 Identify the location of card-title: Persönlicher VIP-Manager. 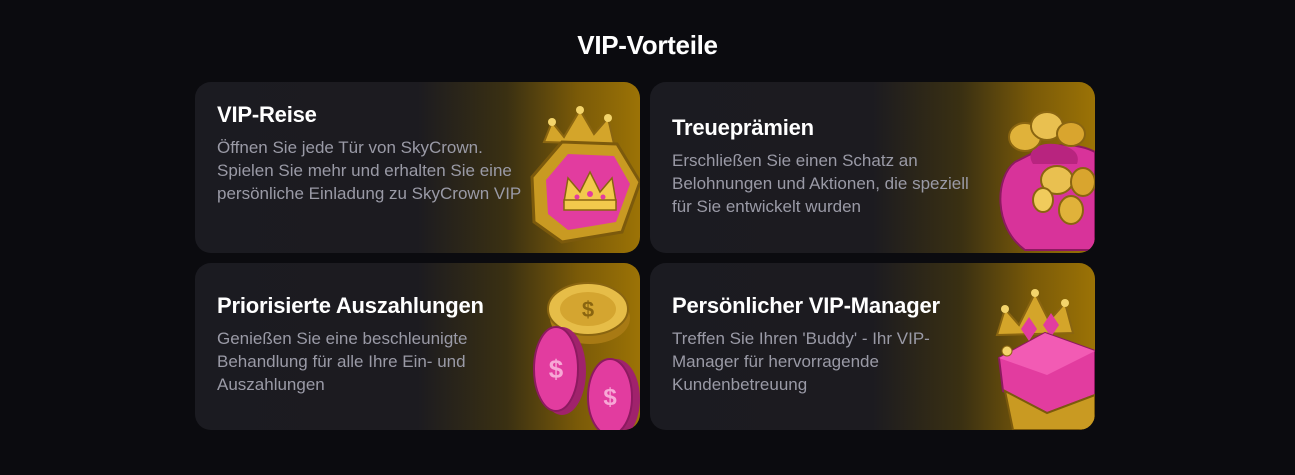
(806, 305).